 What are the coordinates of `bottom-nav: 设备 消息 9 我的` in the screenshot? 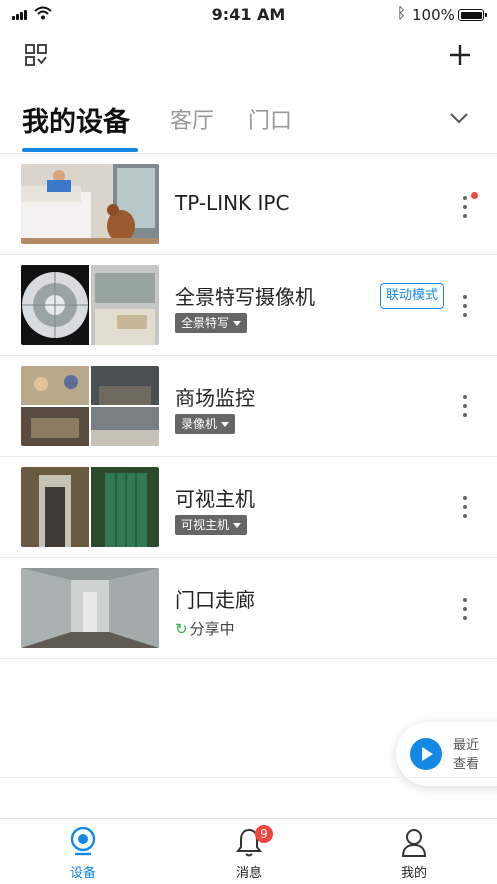 It's located at (248, 851).